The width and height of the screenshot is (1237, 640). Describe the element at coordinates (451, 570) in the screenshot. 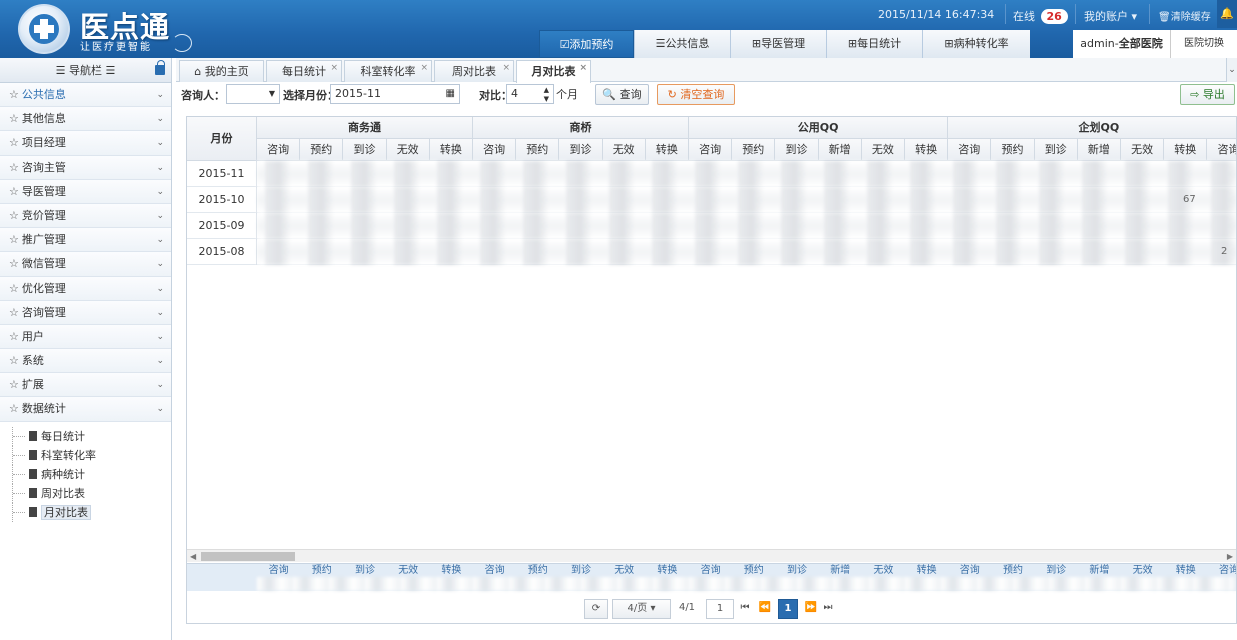

I see `footer-column-label: 转换` at that location.